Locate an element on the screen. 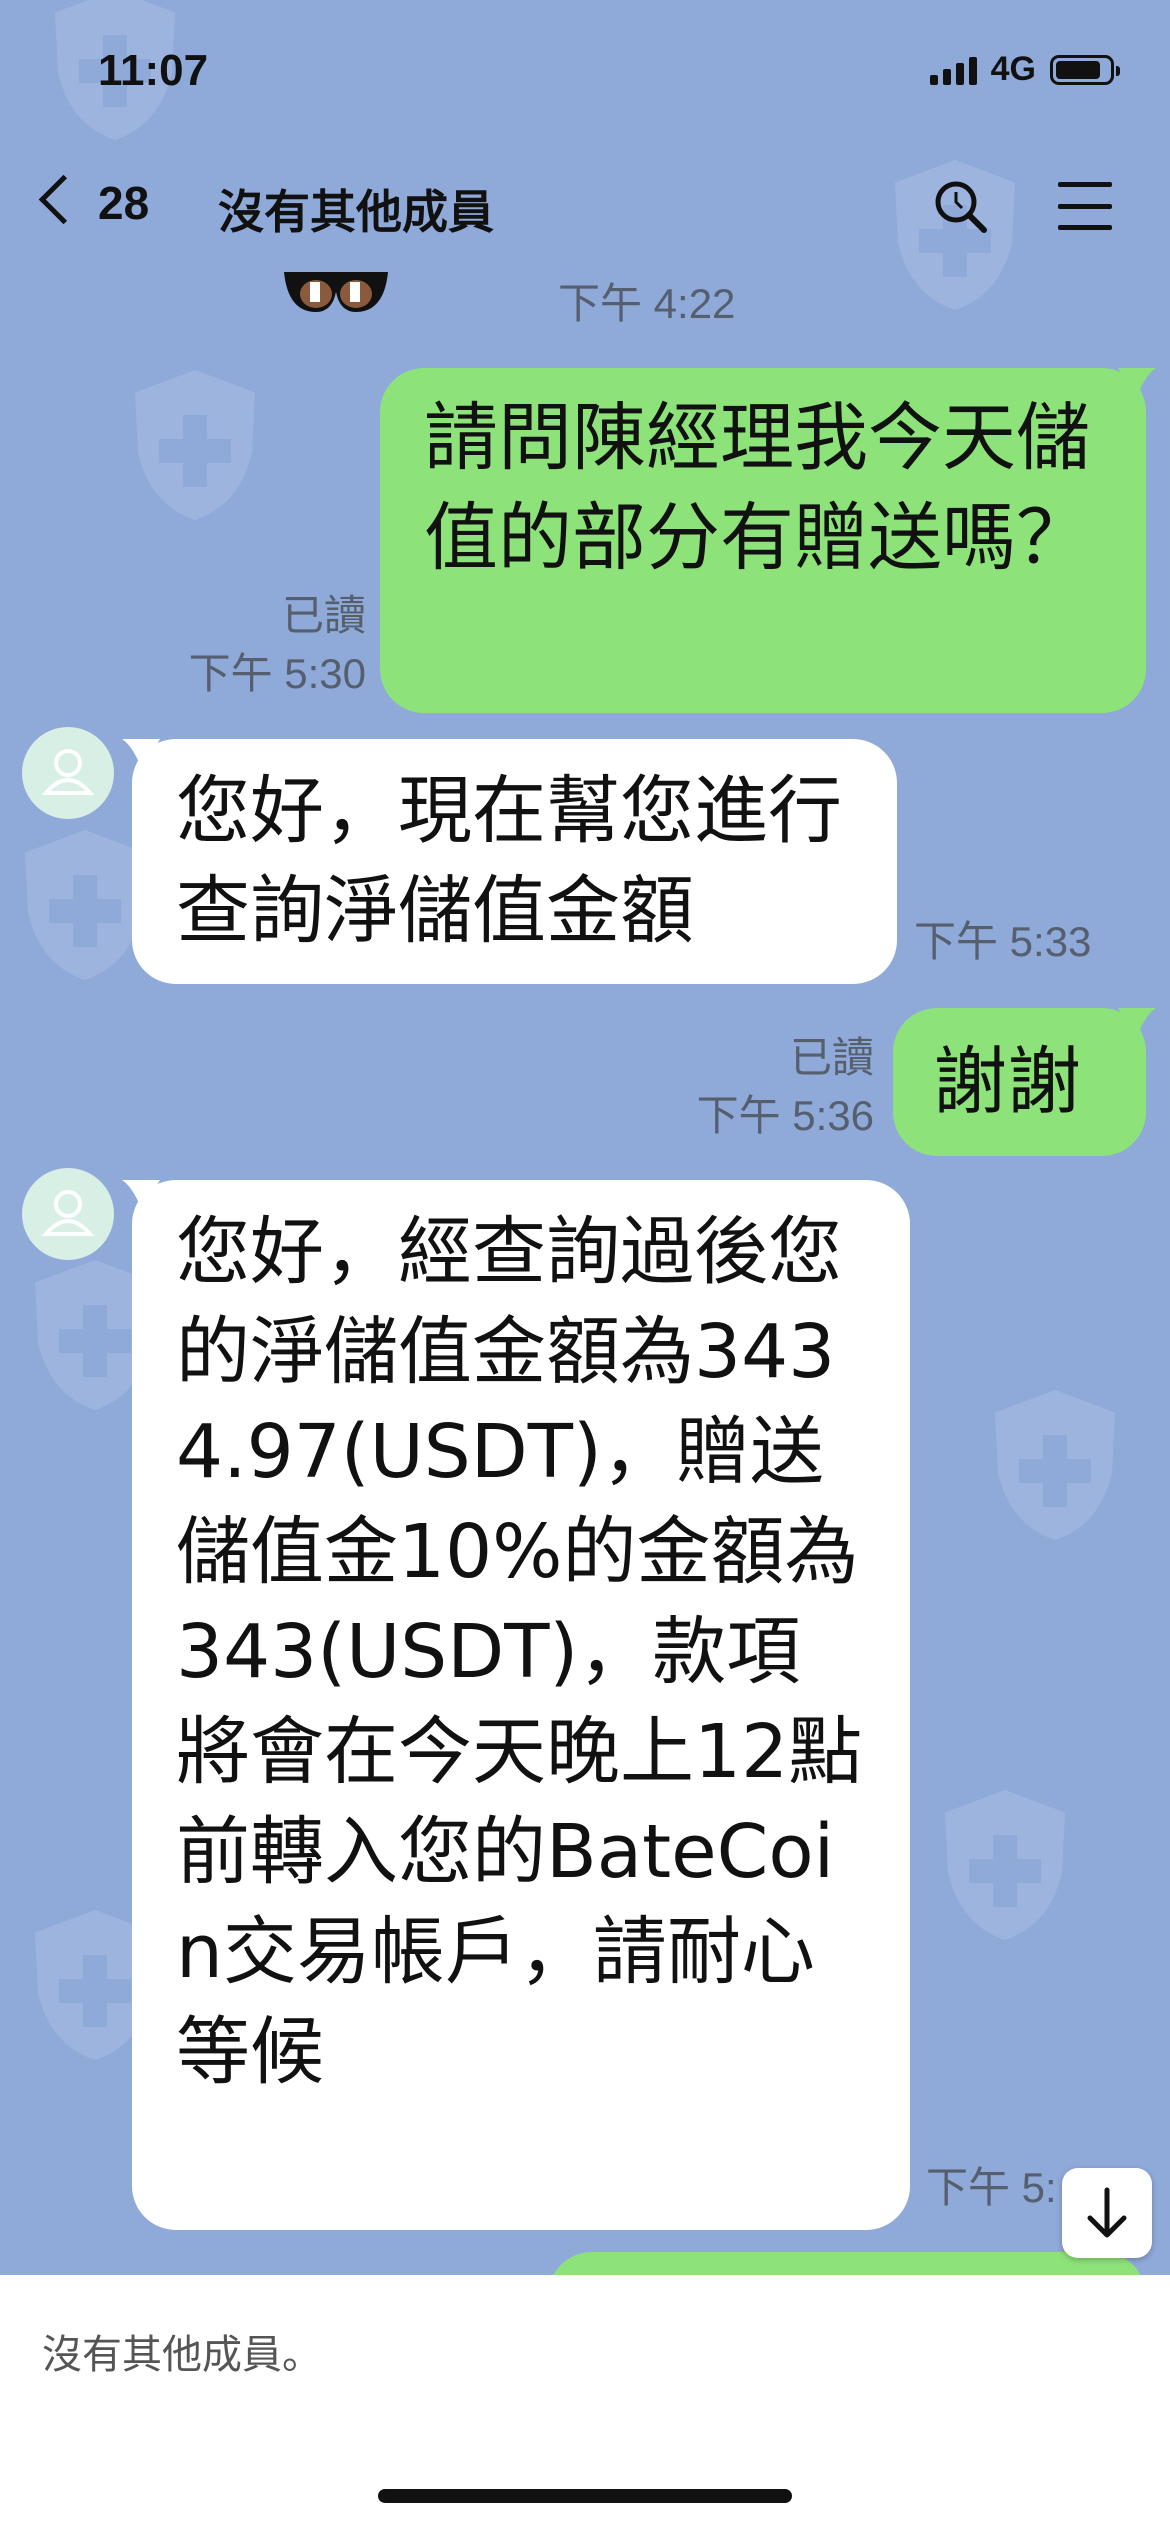 The image size is (1170, 2532). status-time: 11:07 is located at coordinates (153, 70).